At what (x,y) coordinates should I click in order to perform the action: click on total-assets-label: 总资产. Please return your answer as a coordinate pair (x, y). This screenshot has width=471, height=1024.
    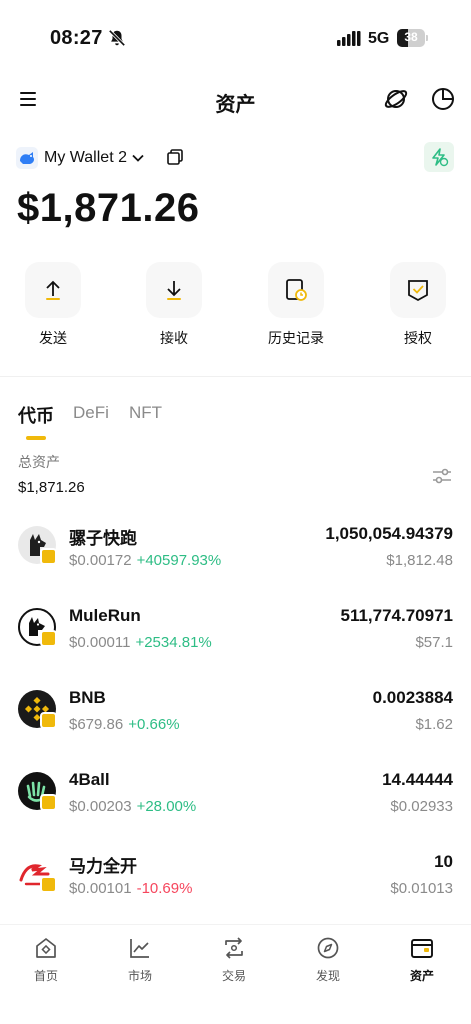
    Looking at the image, I should click on (39, 462).